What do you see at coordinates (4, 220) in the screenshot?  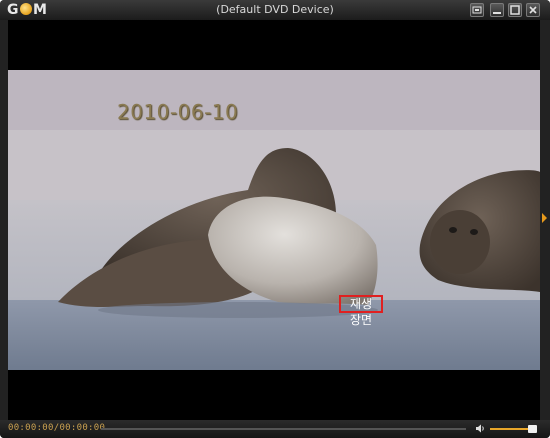 I see `window-frame-left` at bounding box center [4, 220].